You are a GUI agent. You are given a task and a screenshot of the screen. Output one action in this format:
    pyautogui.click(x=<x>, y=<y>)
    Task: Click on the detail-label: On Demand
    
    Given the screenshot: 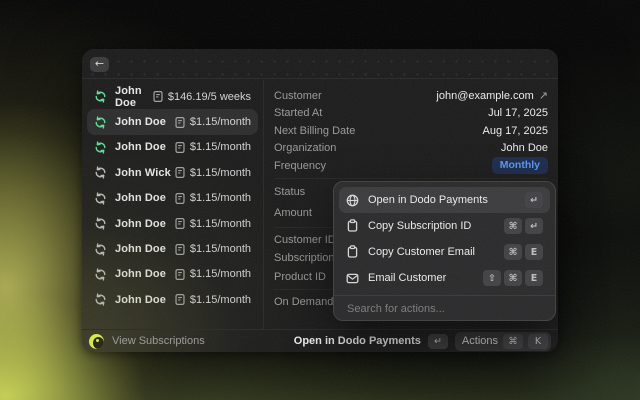 What is the action you would take?
    pyautogui.click(x=304, y=302)
    